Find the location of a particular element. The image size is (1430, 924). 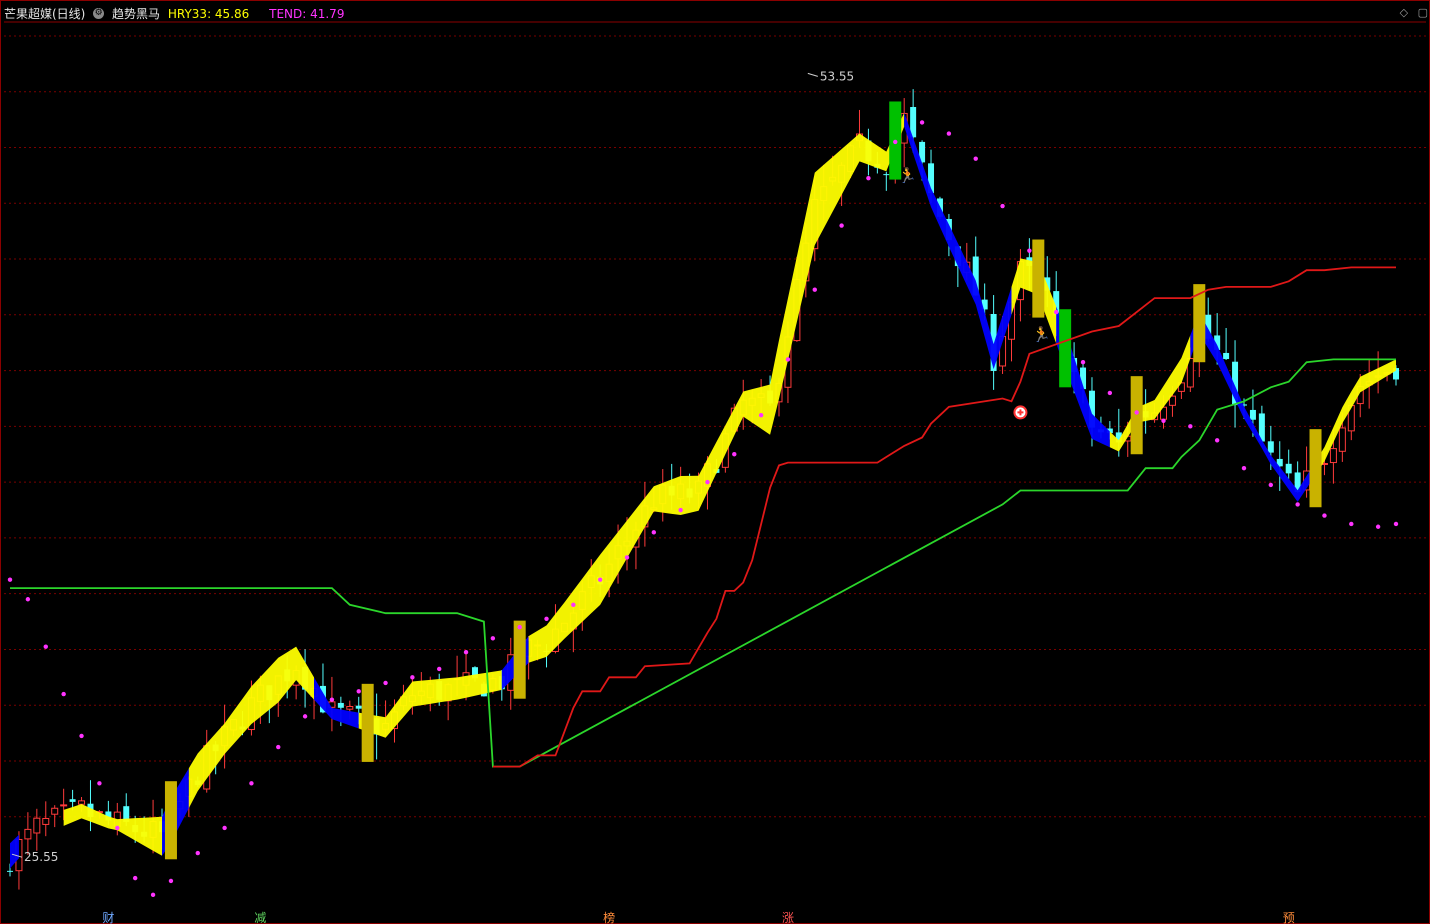

indicator-name: 趋势黑马 is located at coordinates (136, 13).